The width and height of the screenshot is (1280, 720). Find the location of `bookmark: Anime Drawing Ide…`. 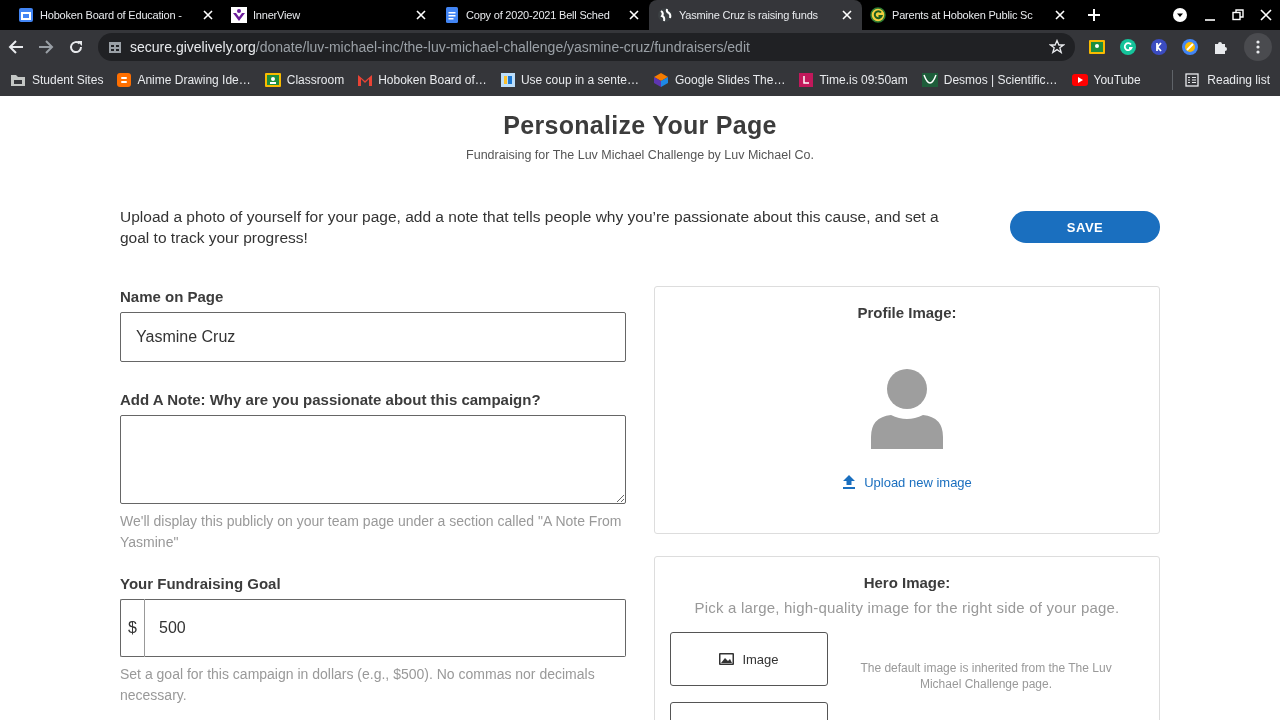

bookmark: Anime Drawing Ide… is located at coordinates (184, 80).